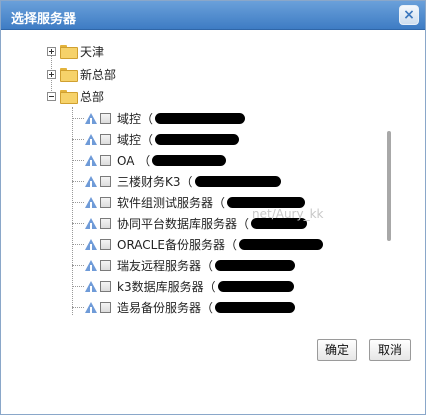  What do you see at coordinates (288, 214) in the screenshot?
I see `watermark-text: net/Aury_kk` at bounding box center [288, 214].